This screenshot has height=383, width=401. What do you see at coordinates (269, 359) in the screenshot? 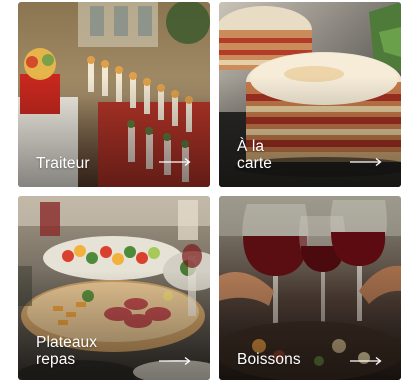
I see `tile-label: Boissons` at bounding box center [269, 359].